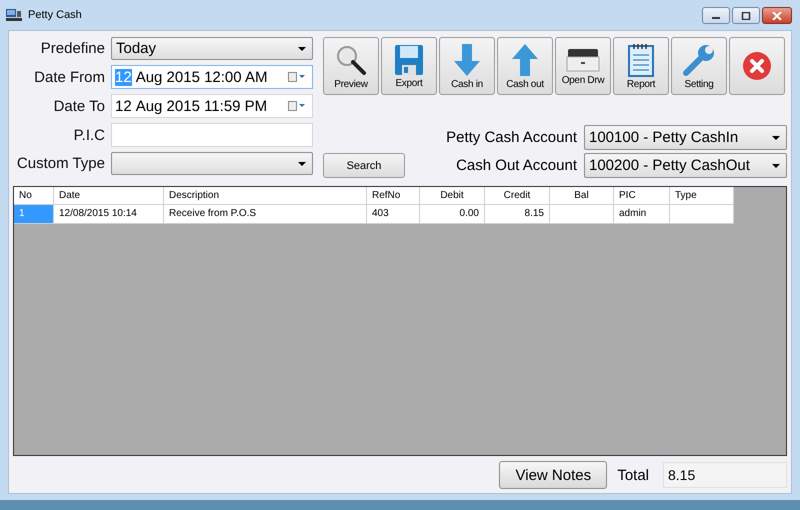 The height and width of the screenshot is (510, 800). Describe the element at coordinates (511, 137) in the screenshot. I see `account-label: Petty Cash Account` at that location.